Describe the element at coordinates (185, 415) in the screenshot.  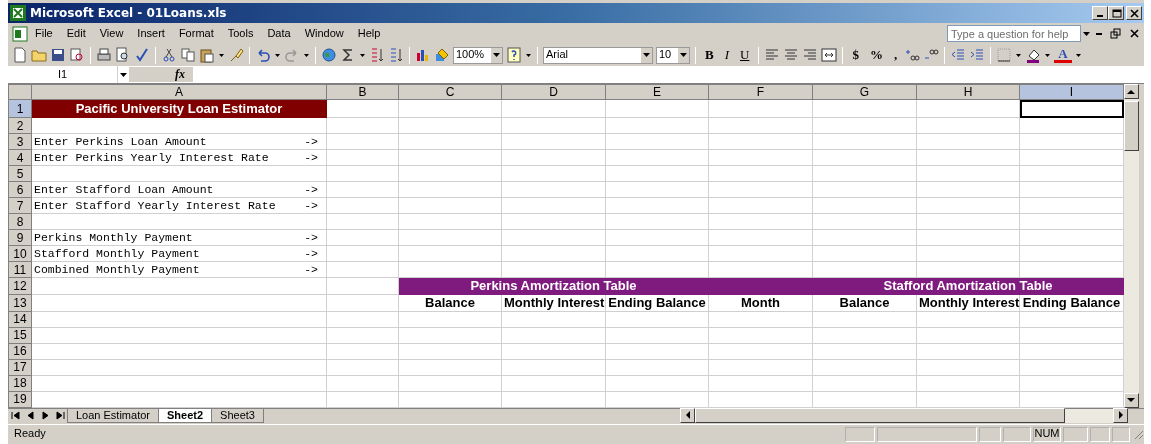
I see `sheet-tab: Sheet2` at that location.